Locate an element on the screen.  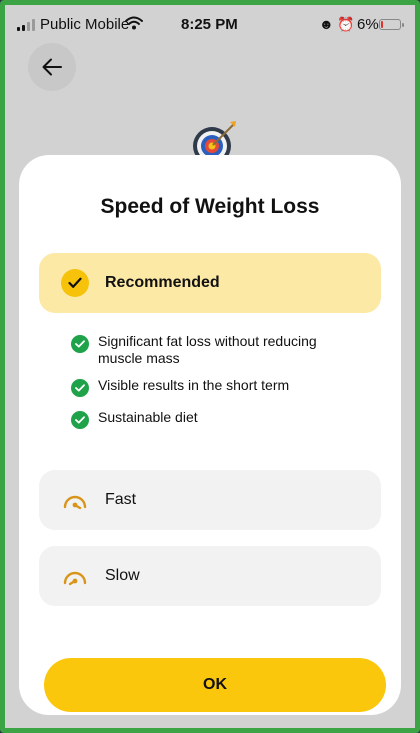
arrow-left-icon is located at coordinates (52, 67).